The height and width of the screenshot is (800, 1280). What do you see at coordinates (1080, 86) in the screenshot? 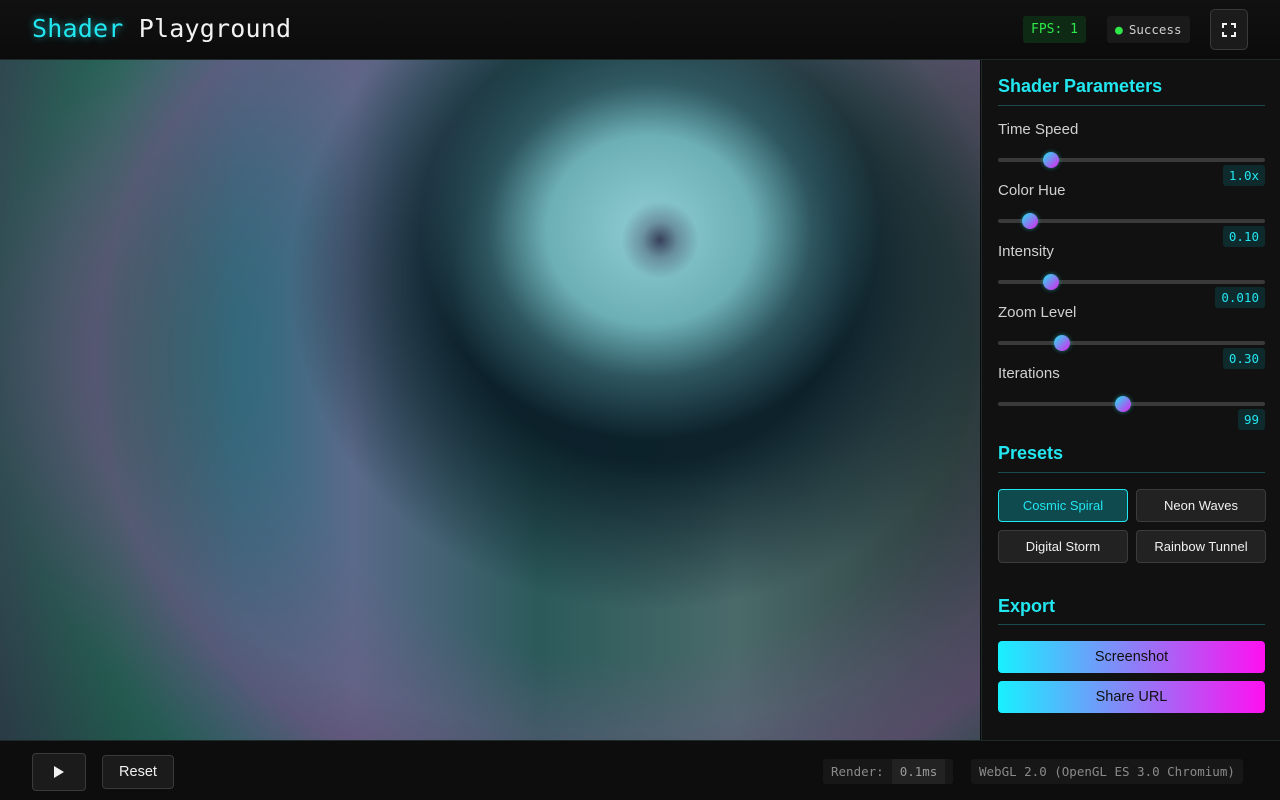
I see `parameters-title: Shader Parameters` at bounding box center [1080, 86].